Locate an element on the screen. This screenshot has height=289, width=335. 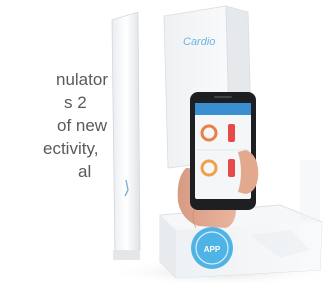
sticker-text: APP is located at coordinates (212, 249).